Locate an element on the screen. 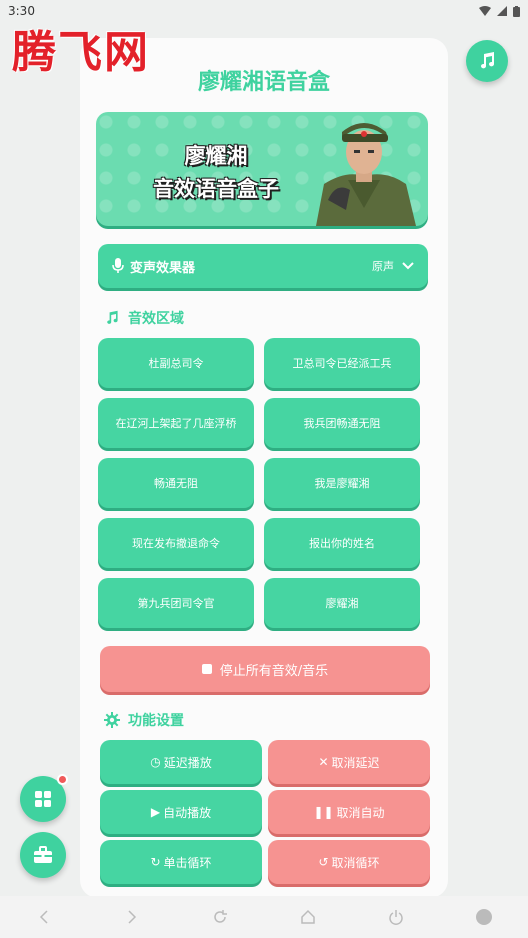  banner-line1: 廖耀湘 is located at coordinates (216, 156).